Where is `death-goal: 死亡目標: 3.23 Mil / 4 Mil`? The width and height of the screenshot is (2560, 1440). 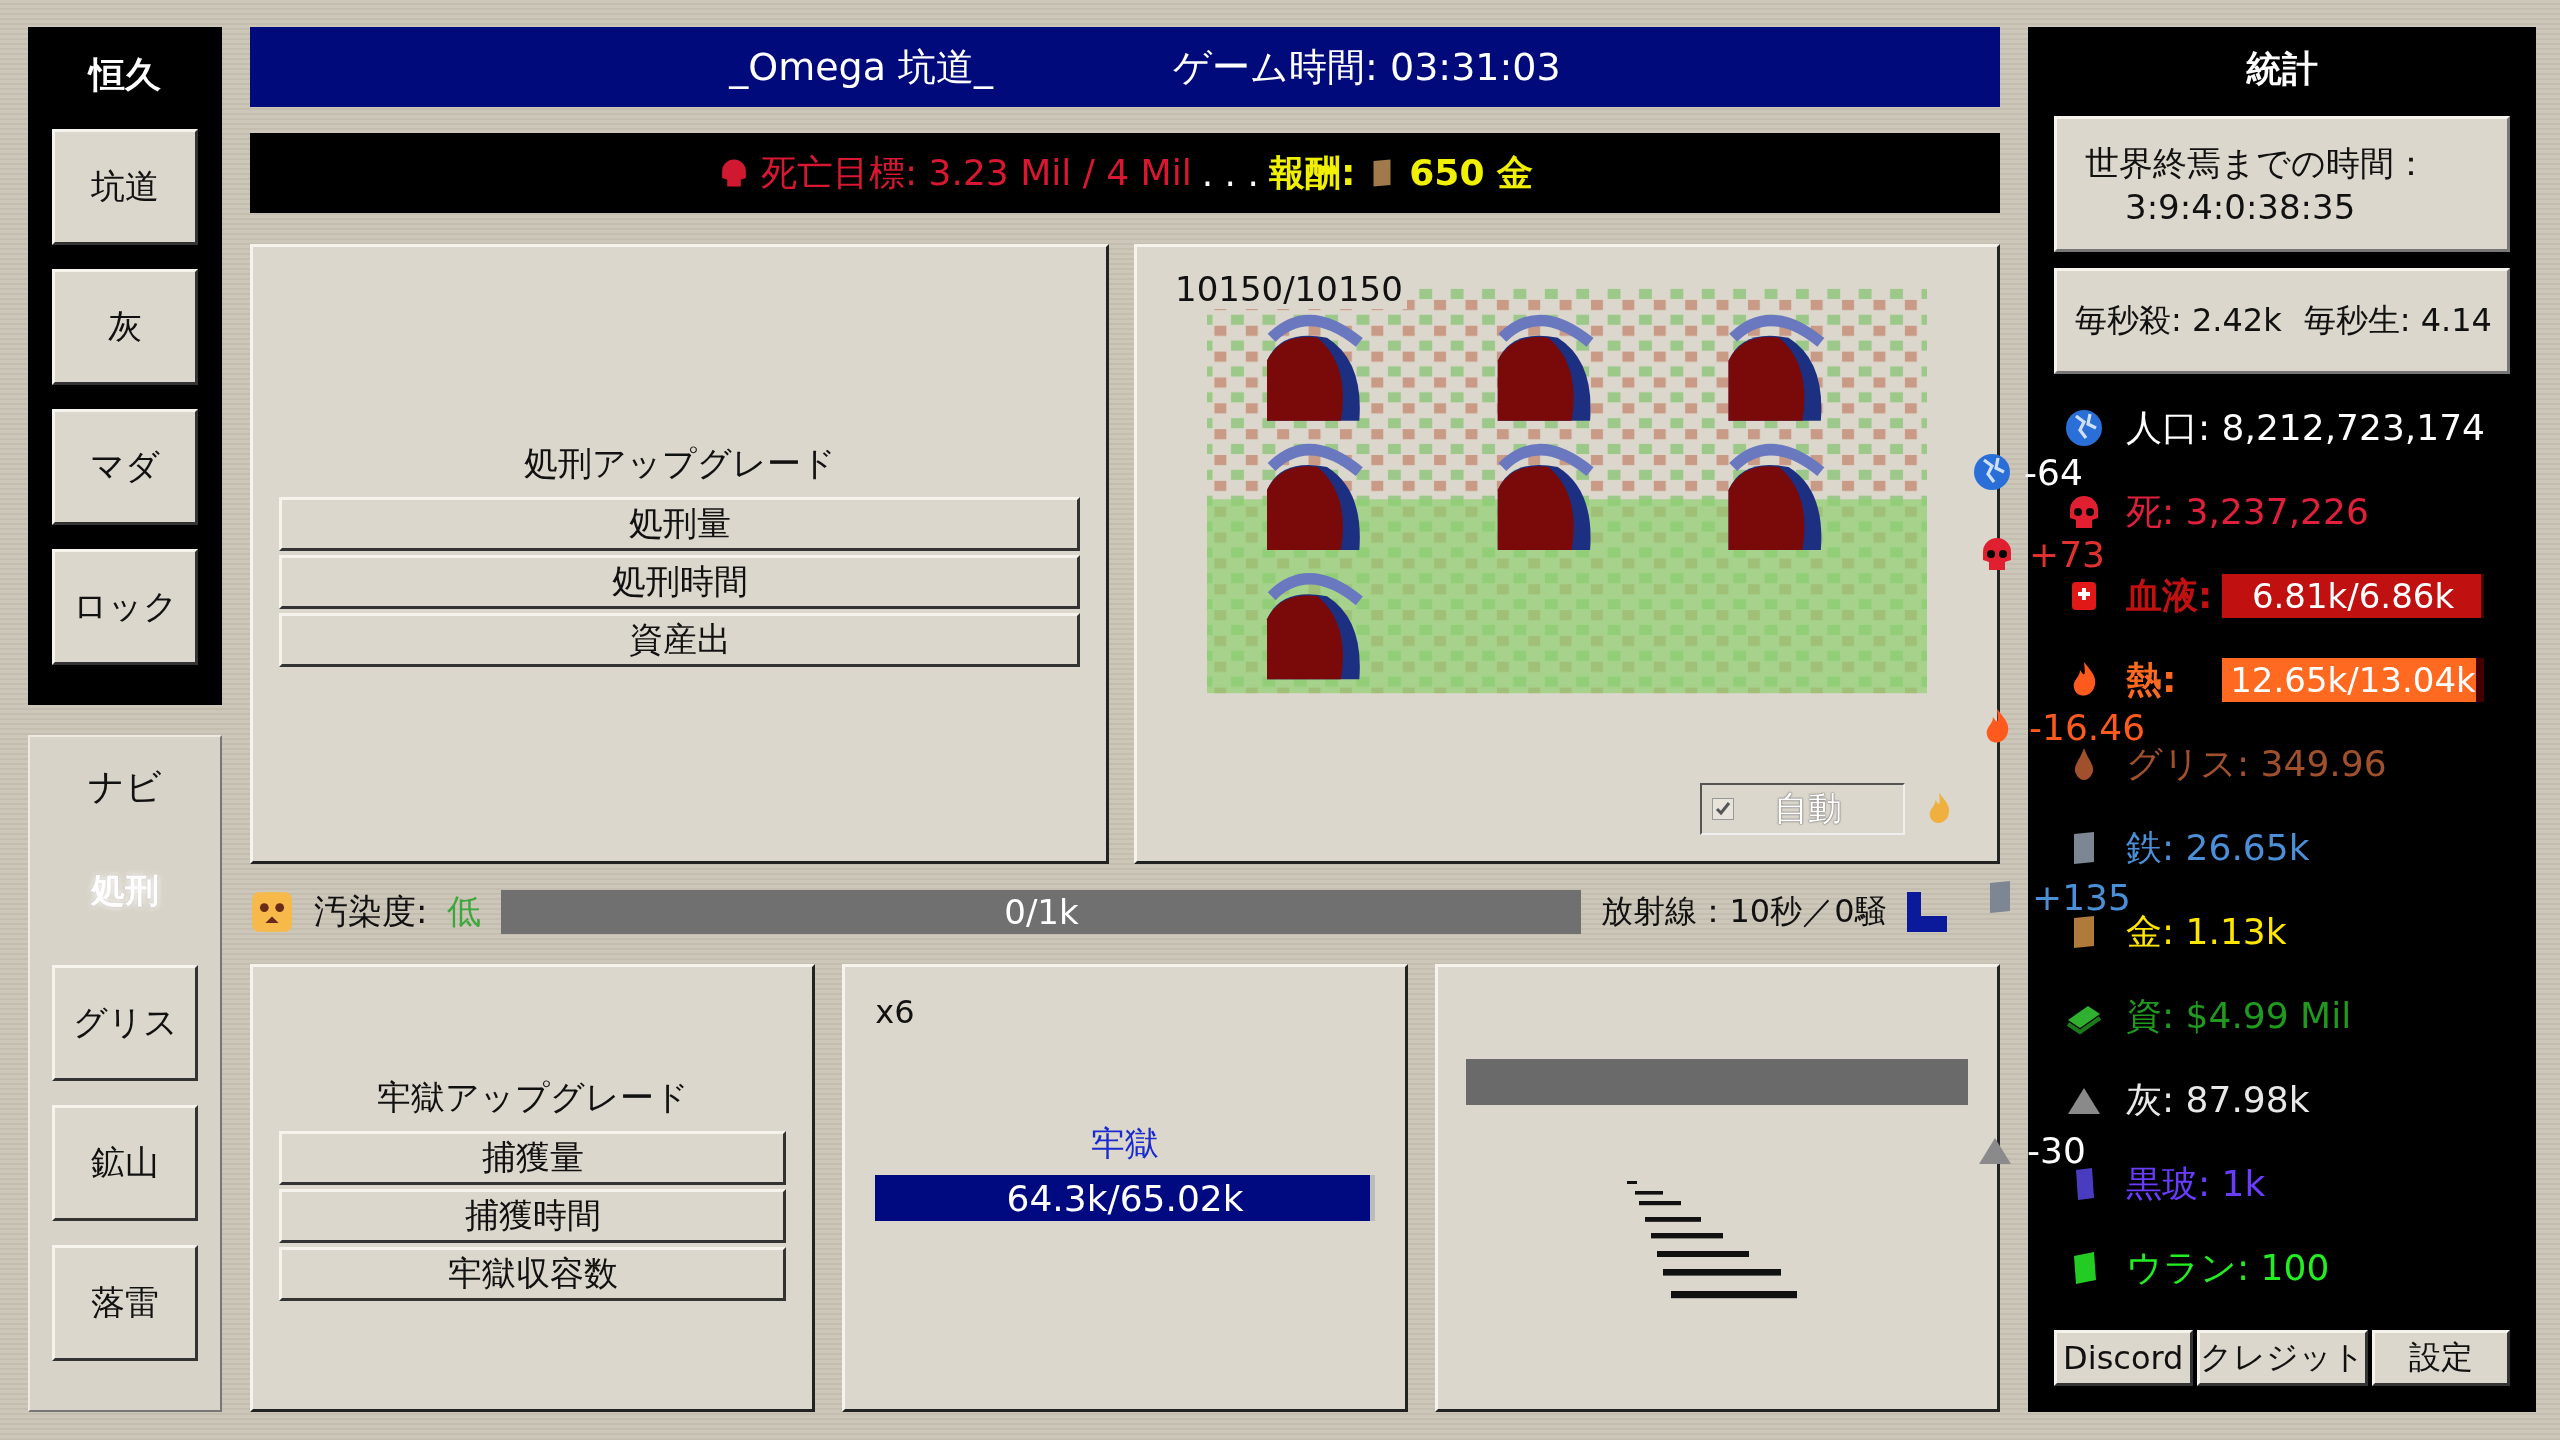 death-goal: 死亡目標: 3.23 Mil / 4 Mil is located at coordinates (976, 172).